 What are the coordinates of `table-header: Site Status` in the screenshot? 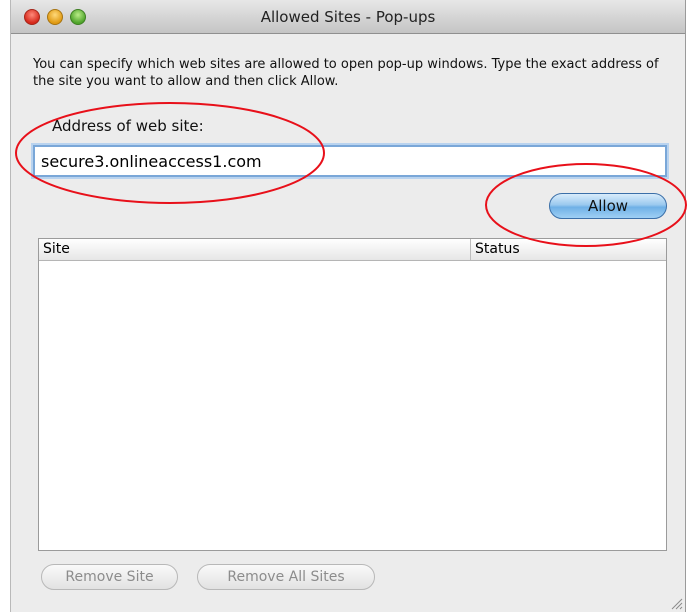 It's located at (352, 250).